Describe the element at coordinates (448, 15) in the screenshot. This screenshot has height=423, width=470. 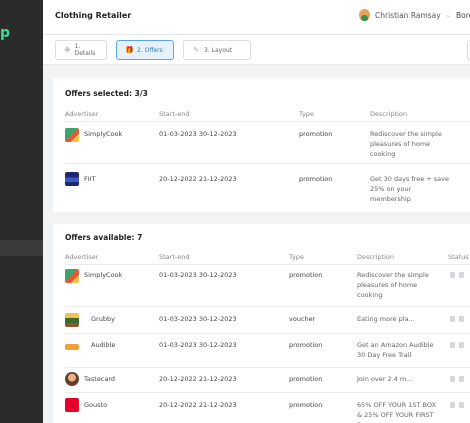
I see `chevron-down-icon: ⌄` at that location.